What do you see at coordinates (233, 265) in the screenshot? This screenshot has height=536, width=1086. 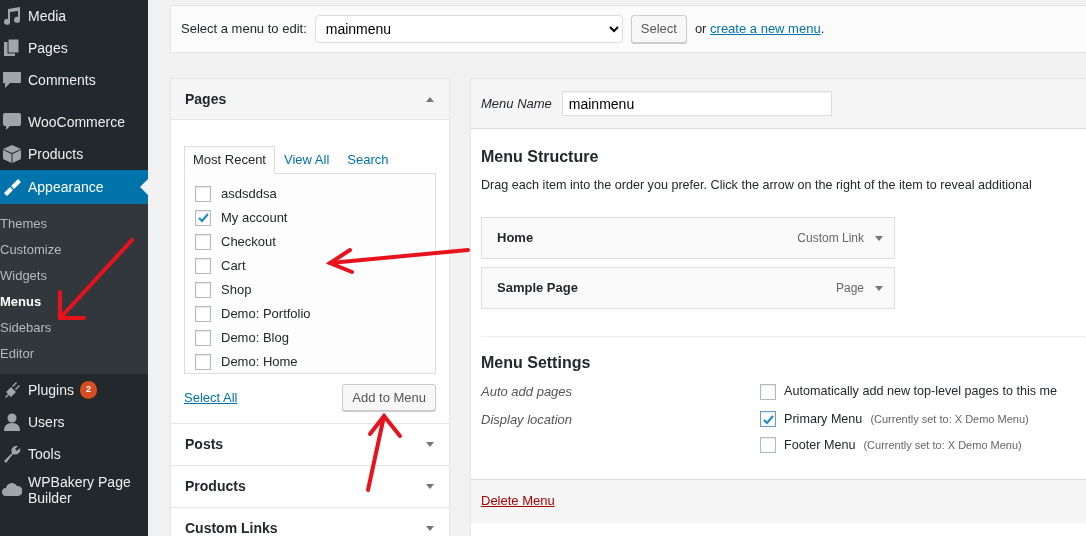 I see `page-label: Cart` at bounding box center [233, 265].